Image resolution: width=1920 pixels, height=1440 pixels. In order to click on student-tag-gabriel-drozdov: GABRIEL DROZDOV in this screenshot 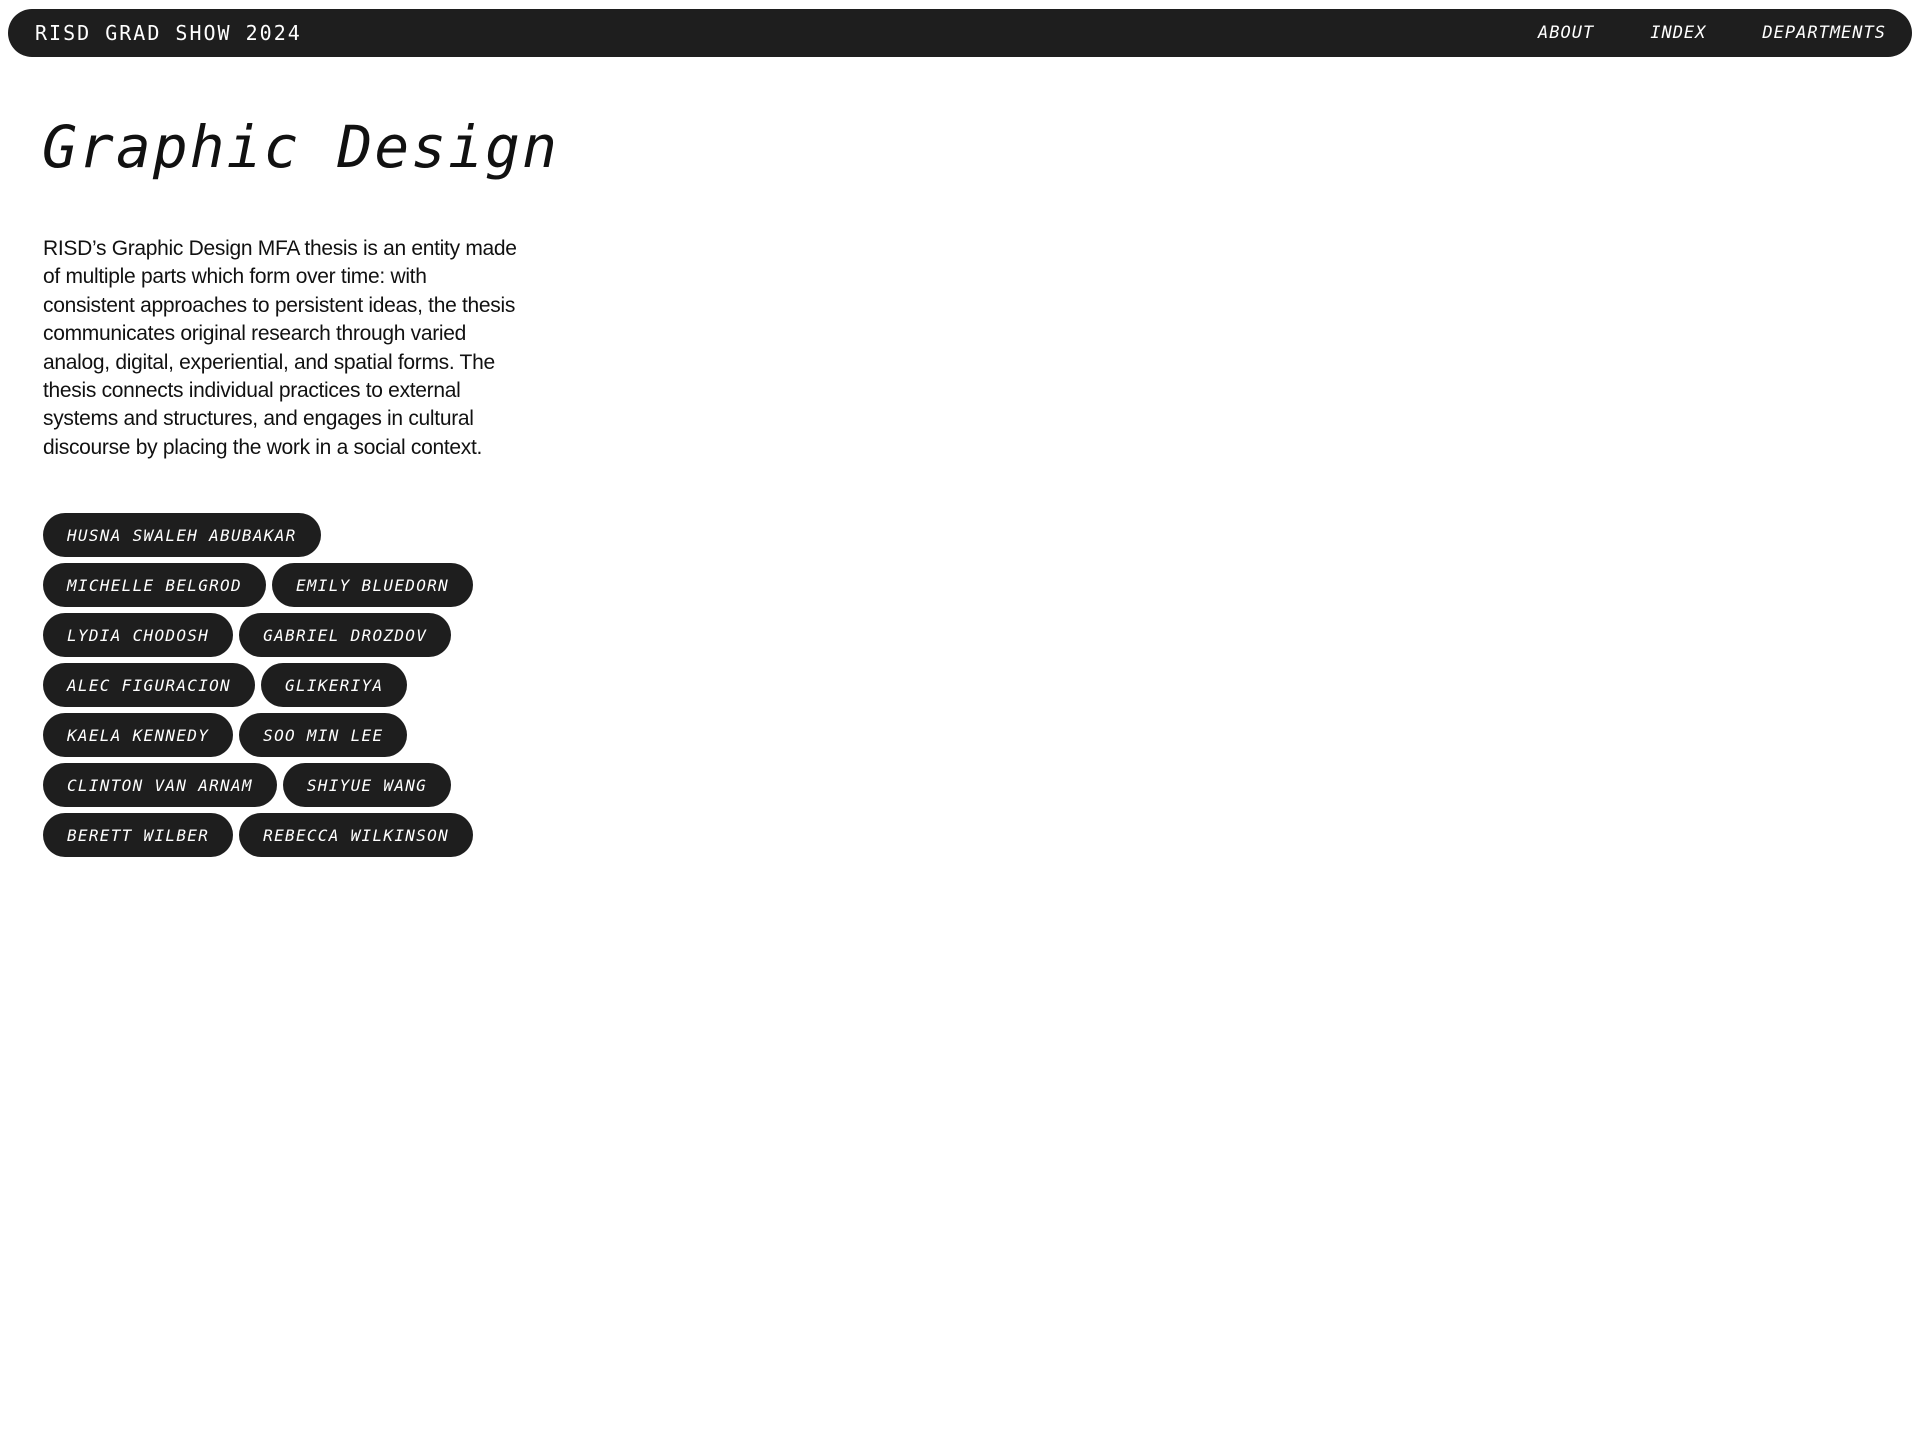, I will do `click(345, 635)`.